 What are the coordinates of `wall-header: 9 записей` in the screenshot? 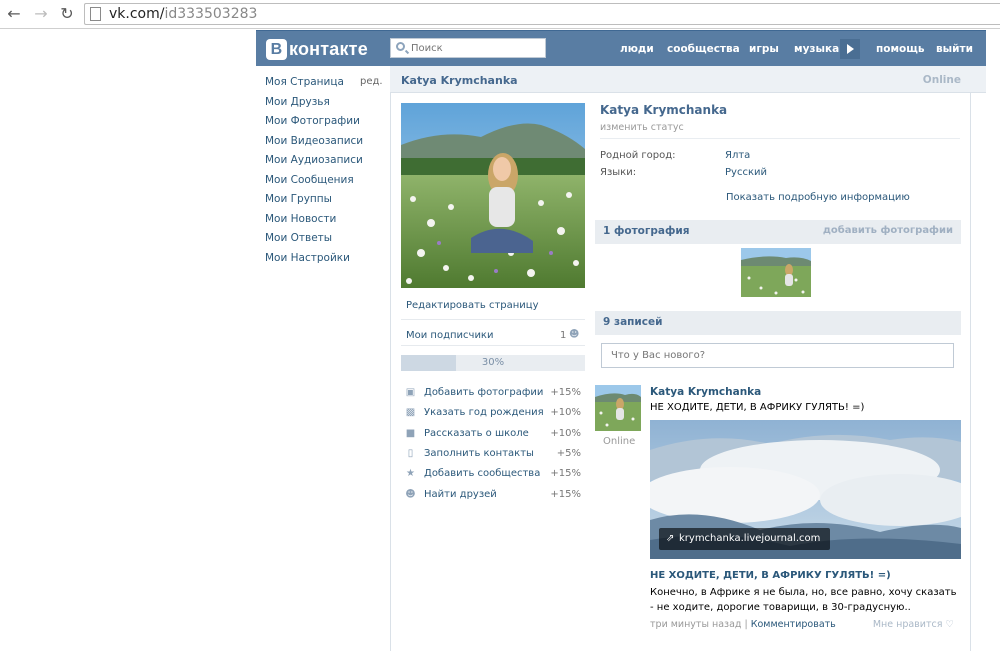 It's located at (778, 323).